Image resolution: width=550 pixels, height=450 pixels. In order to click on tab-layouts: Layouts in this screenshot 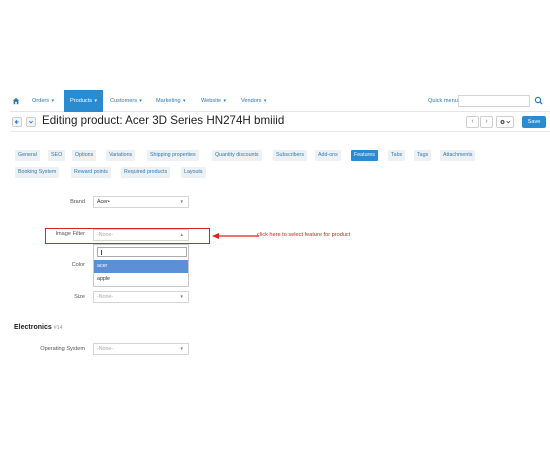, I will do `click(193, 172)`.